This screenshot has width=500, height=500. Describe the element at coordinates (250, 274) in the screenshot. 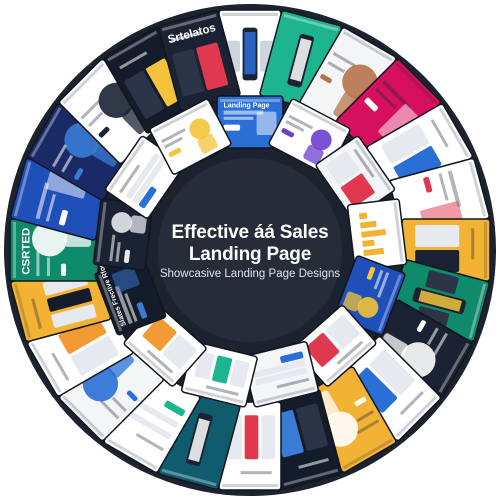

I see `center-subtitle: Showcasive Landing Page Designs` at that location.